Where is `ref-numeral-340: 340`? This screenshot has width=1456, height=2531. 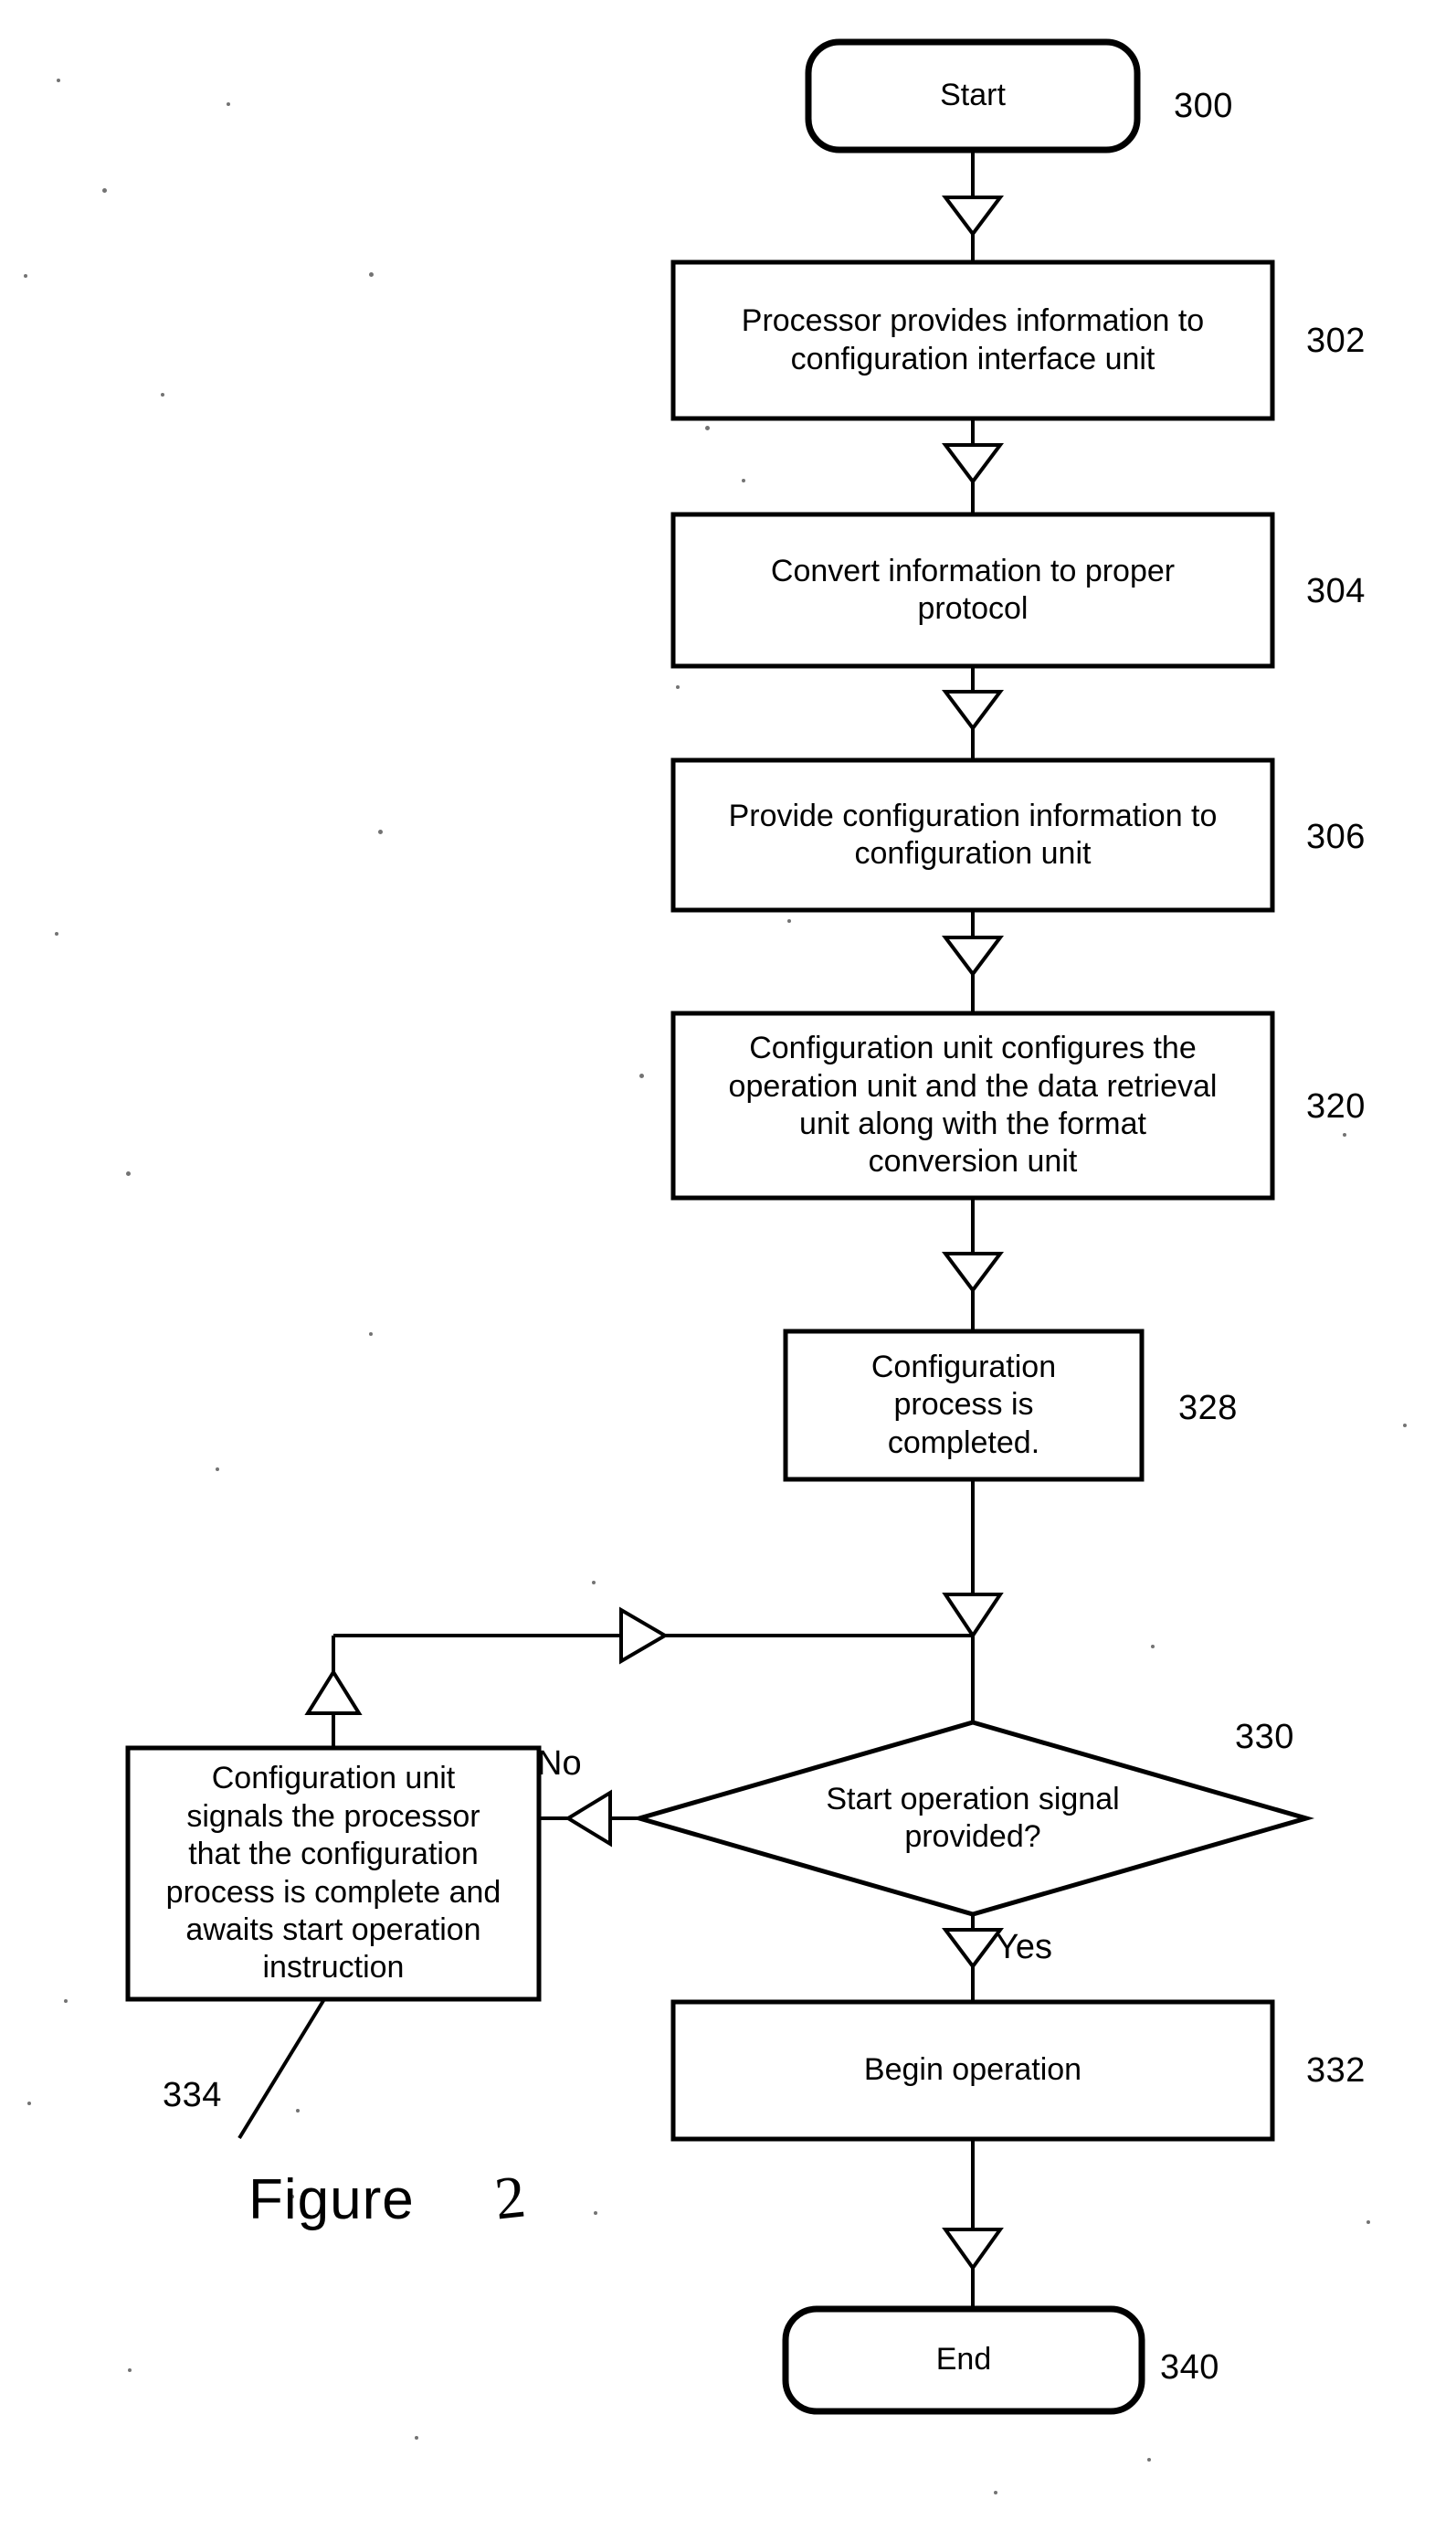
ref-numeral-340: 340 is located at coordinates (1190, 2367).